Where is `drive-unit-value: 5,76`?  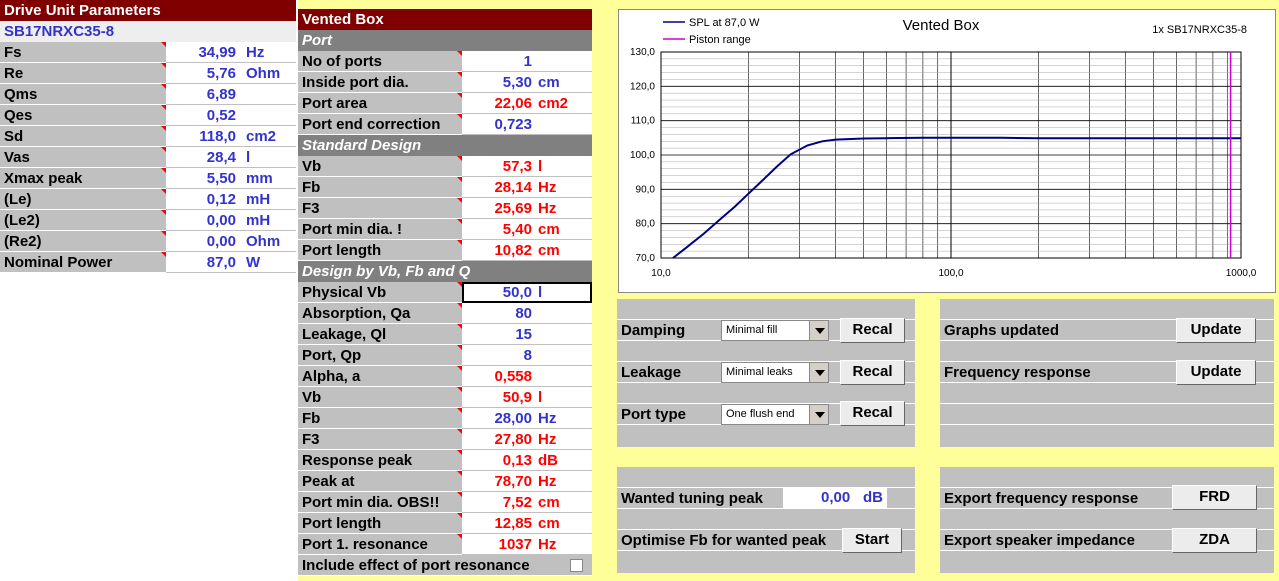
drive-unit-value: 5,76 is located at coordinates (221, 73).